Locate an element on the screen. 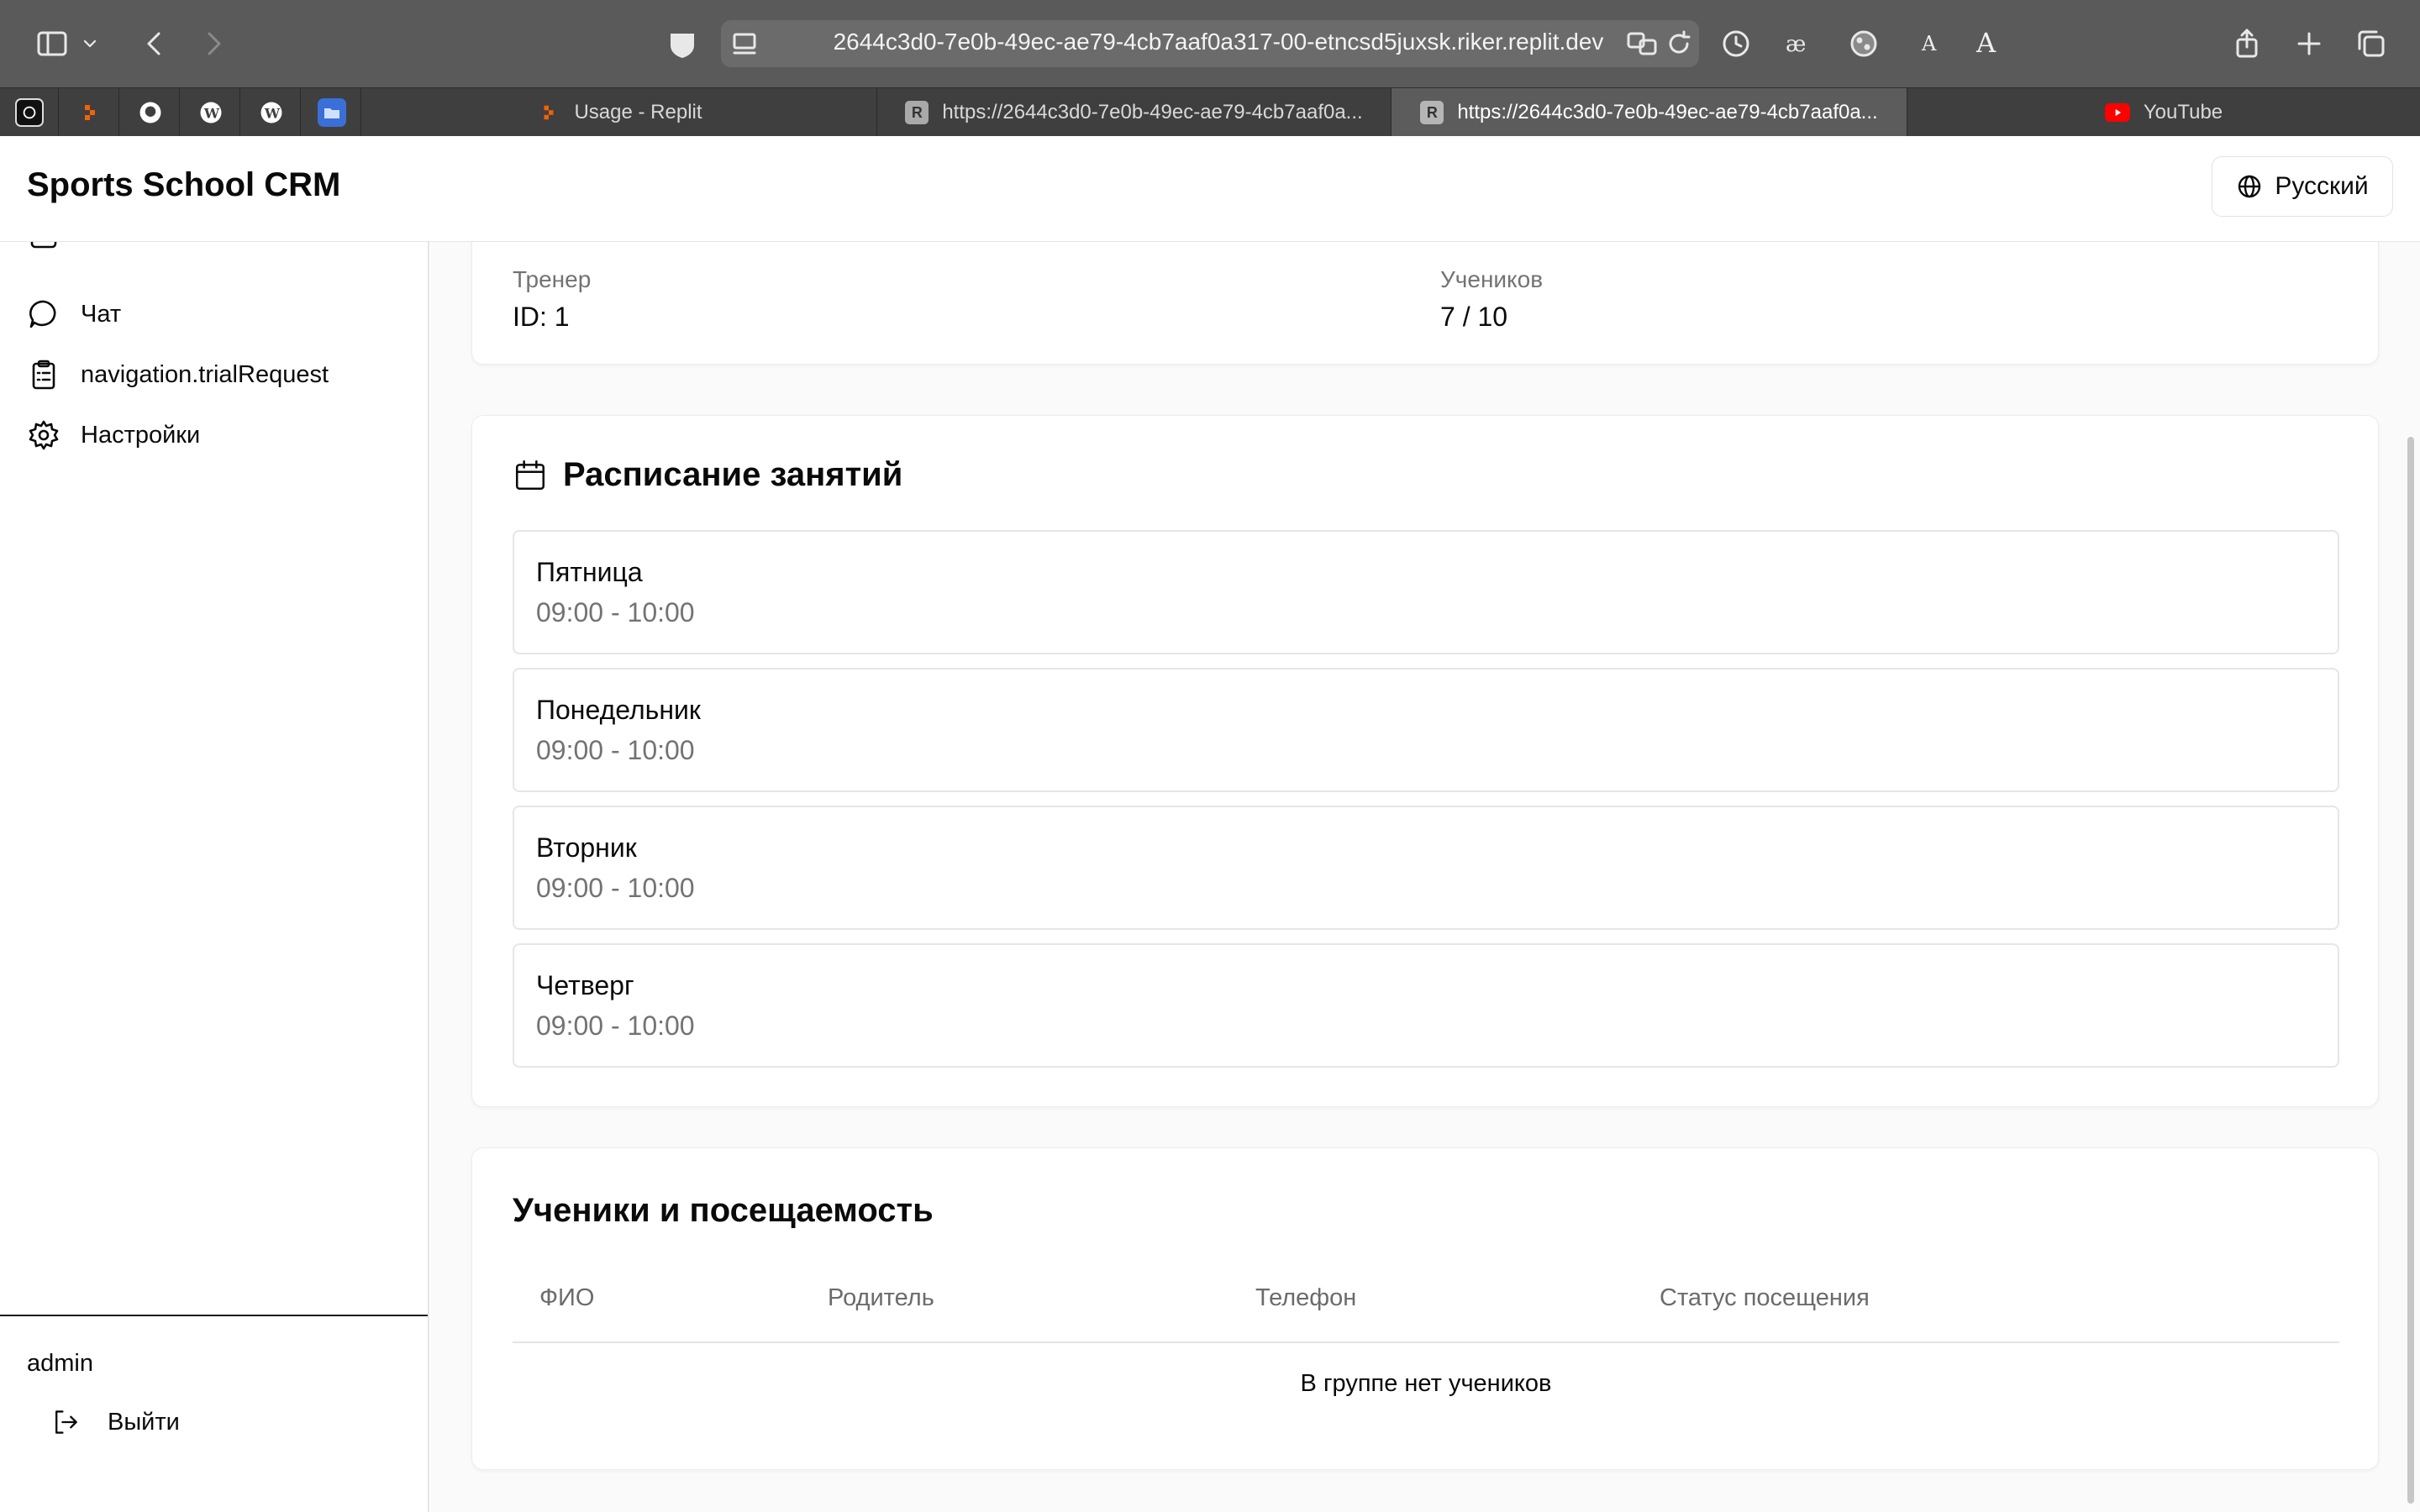 This screenshot has height=1512, width=2420. reader-large-text-button: A is located at coordinates (1986, 43).